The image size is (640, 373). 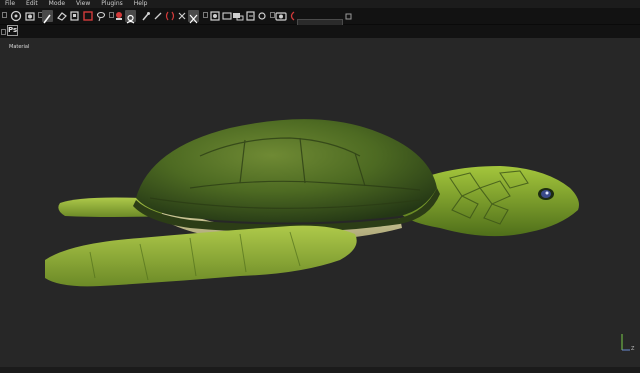 What do you see at coordinates (119, 16) in the screenshot?
I see `smudge-icon` at bounding box center [119, 16].